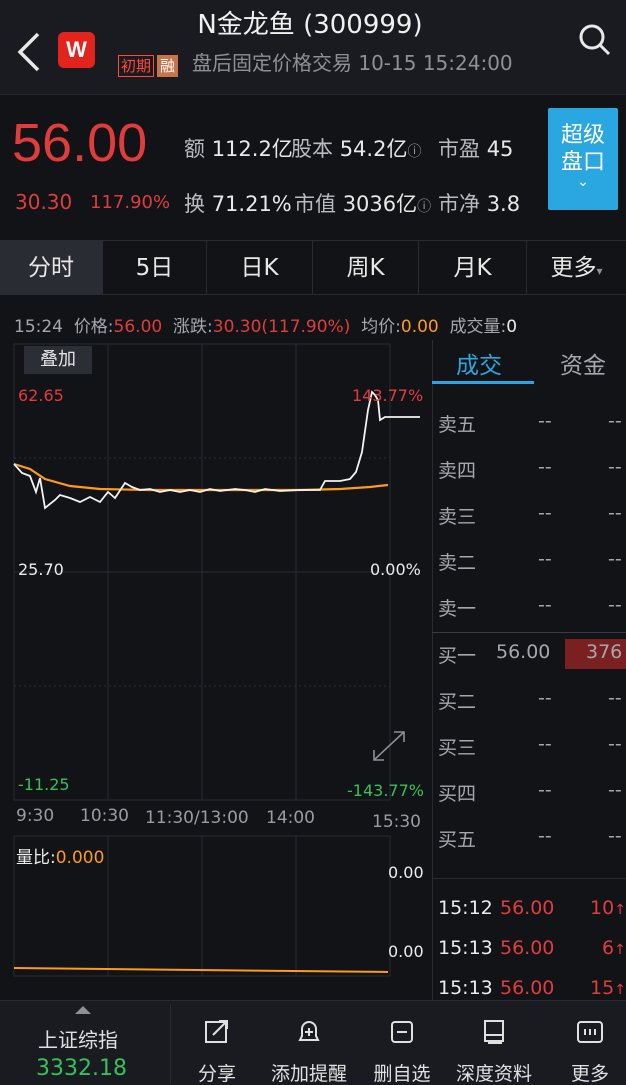 The height and width of the screenshot is (1085, 626). What do you see at coordinates (493, 1074) in the screenshot?
I see `depth-info-label: 深度资料` at bounding box center [493, 1074].